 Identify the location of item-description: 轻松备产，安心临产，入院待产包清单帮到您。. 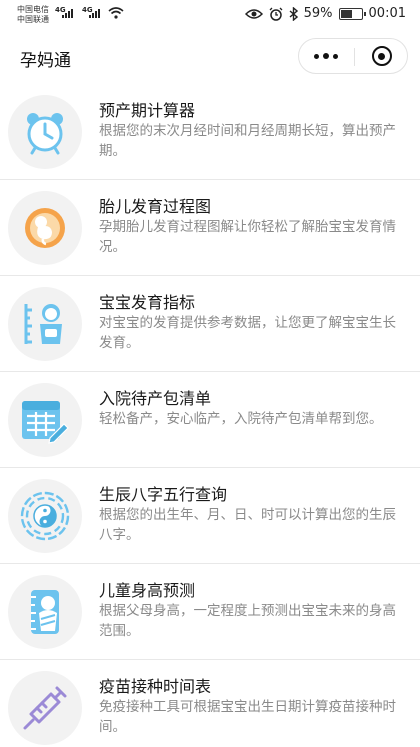
(241, 419).